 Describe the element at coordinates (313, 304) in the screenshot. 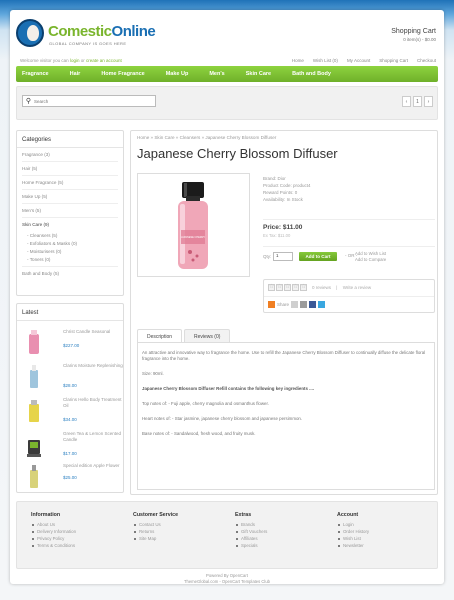

I see `facebook-icon` at that location.